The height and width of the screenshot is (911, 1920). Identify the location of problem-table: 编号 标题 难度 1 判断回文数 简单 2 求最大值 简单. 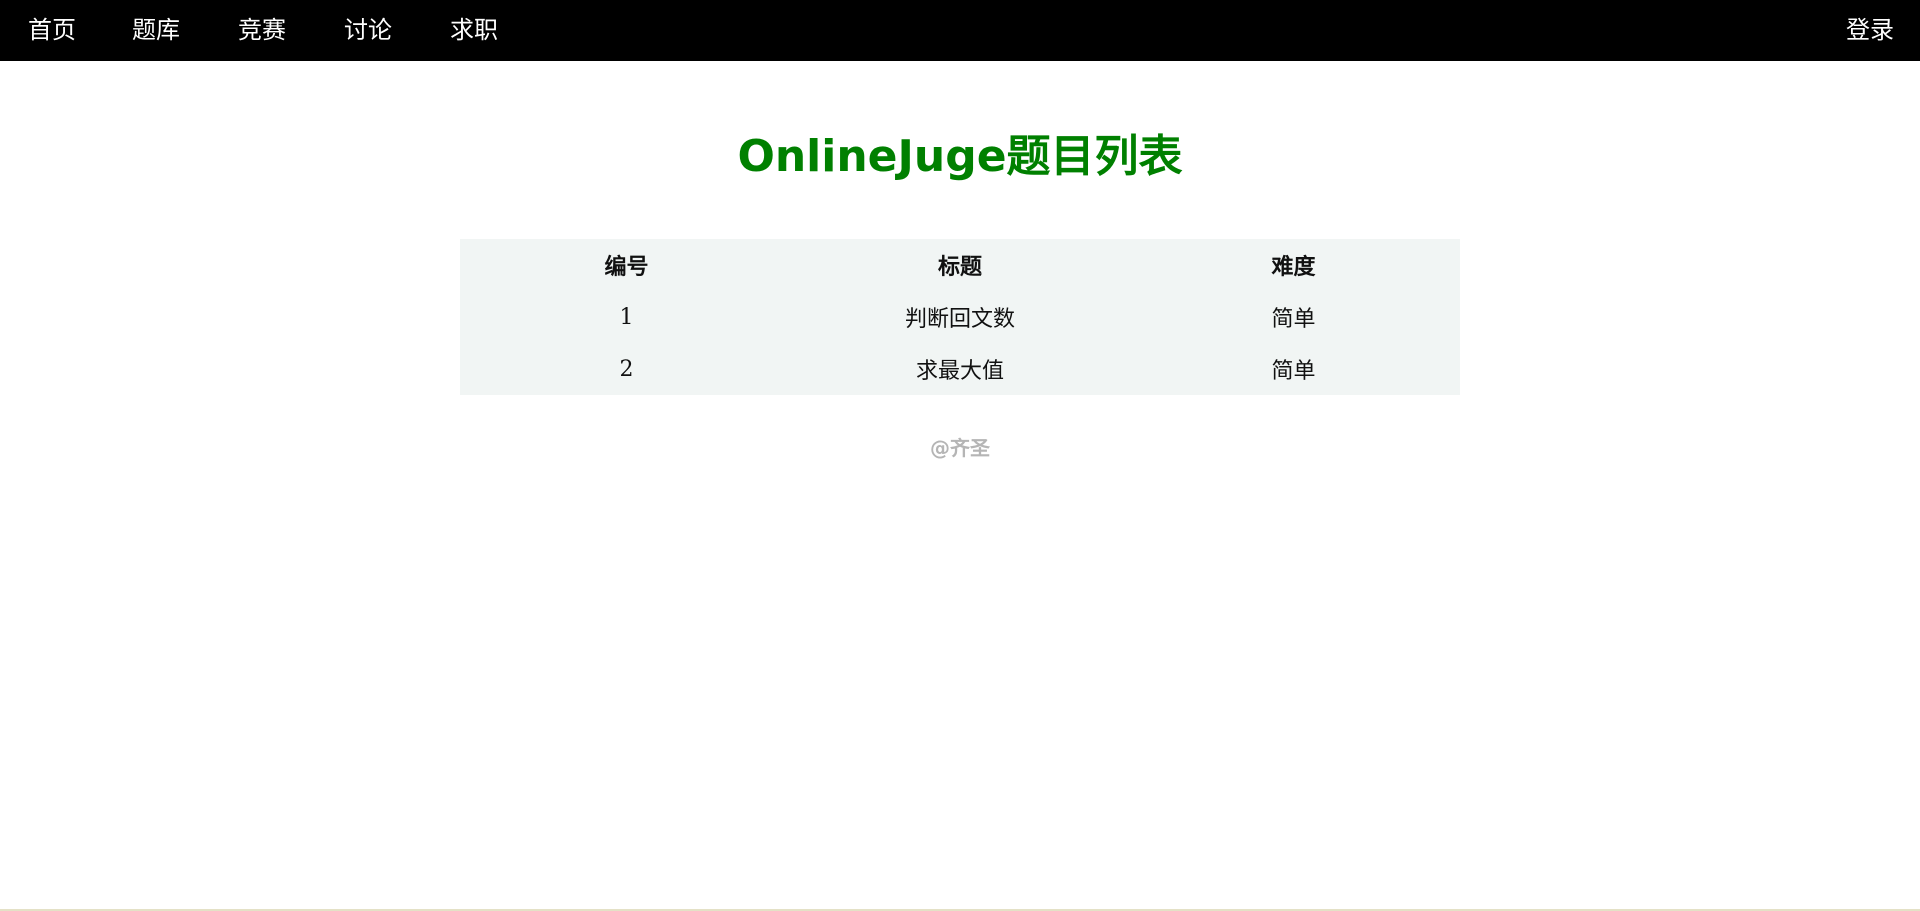
(960, 317).